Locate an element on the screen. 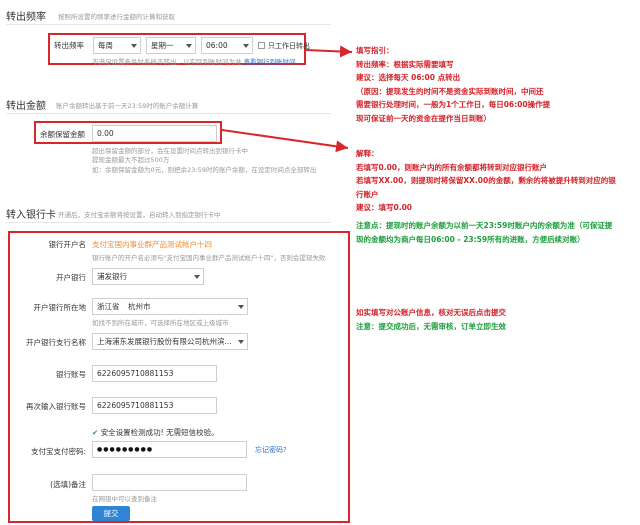 The height and width of the screenshot is (525, 640). amount-guide-note-line: 现的金额均为商户每日06:00 - 23:59所有的进账，方便后续对账） is located at coordinates (470, 239).